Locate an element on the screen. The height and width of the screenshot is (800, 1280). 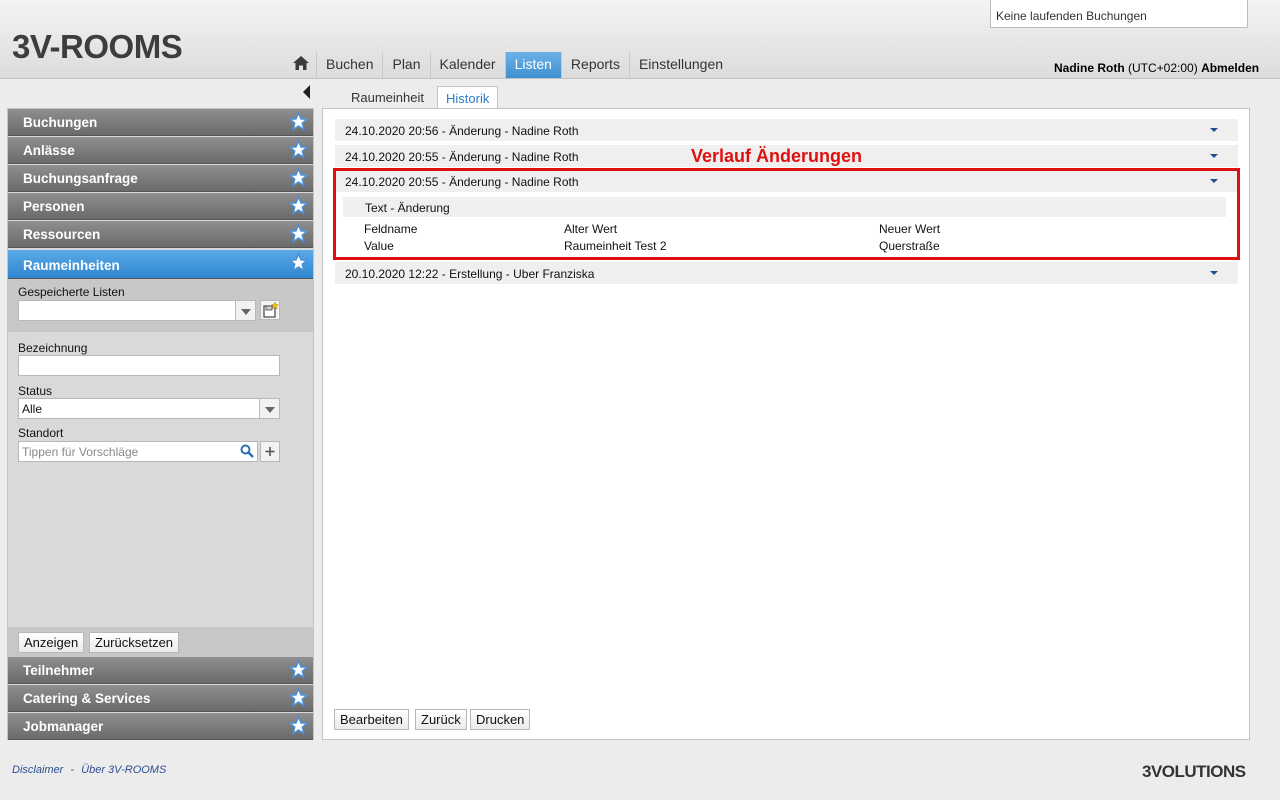
highlight-box is located at coordinates (786, 214).